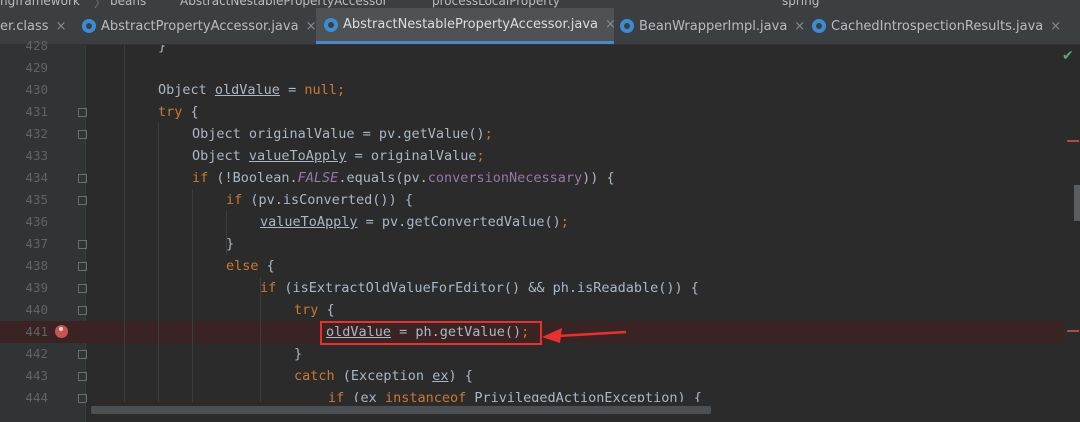 The height and width of the screenshot is (422, 1080). Describe the element at coordinates (342, 134) in the screenshot. I see `code-text: Object originalValue = pv.getValue();` at that location.